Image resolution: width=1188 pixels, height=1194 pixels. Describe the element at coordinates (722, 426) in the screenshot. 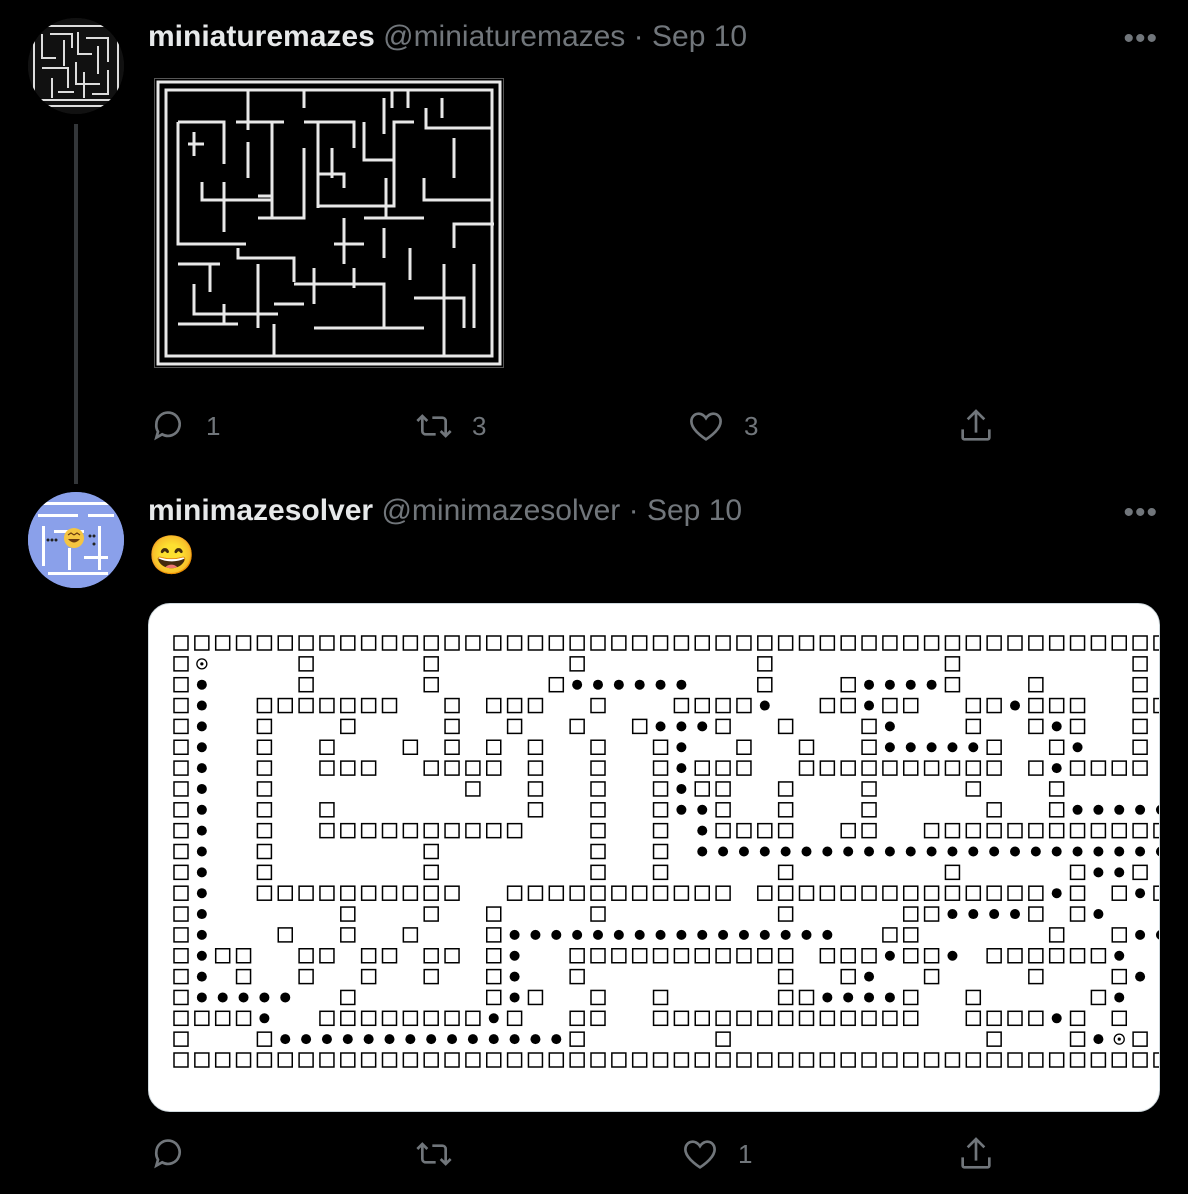

I see `like-button: 3` at that location.